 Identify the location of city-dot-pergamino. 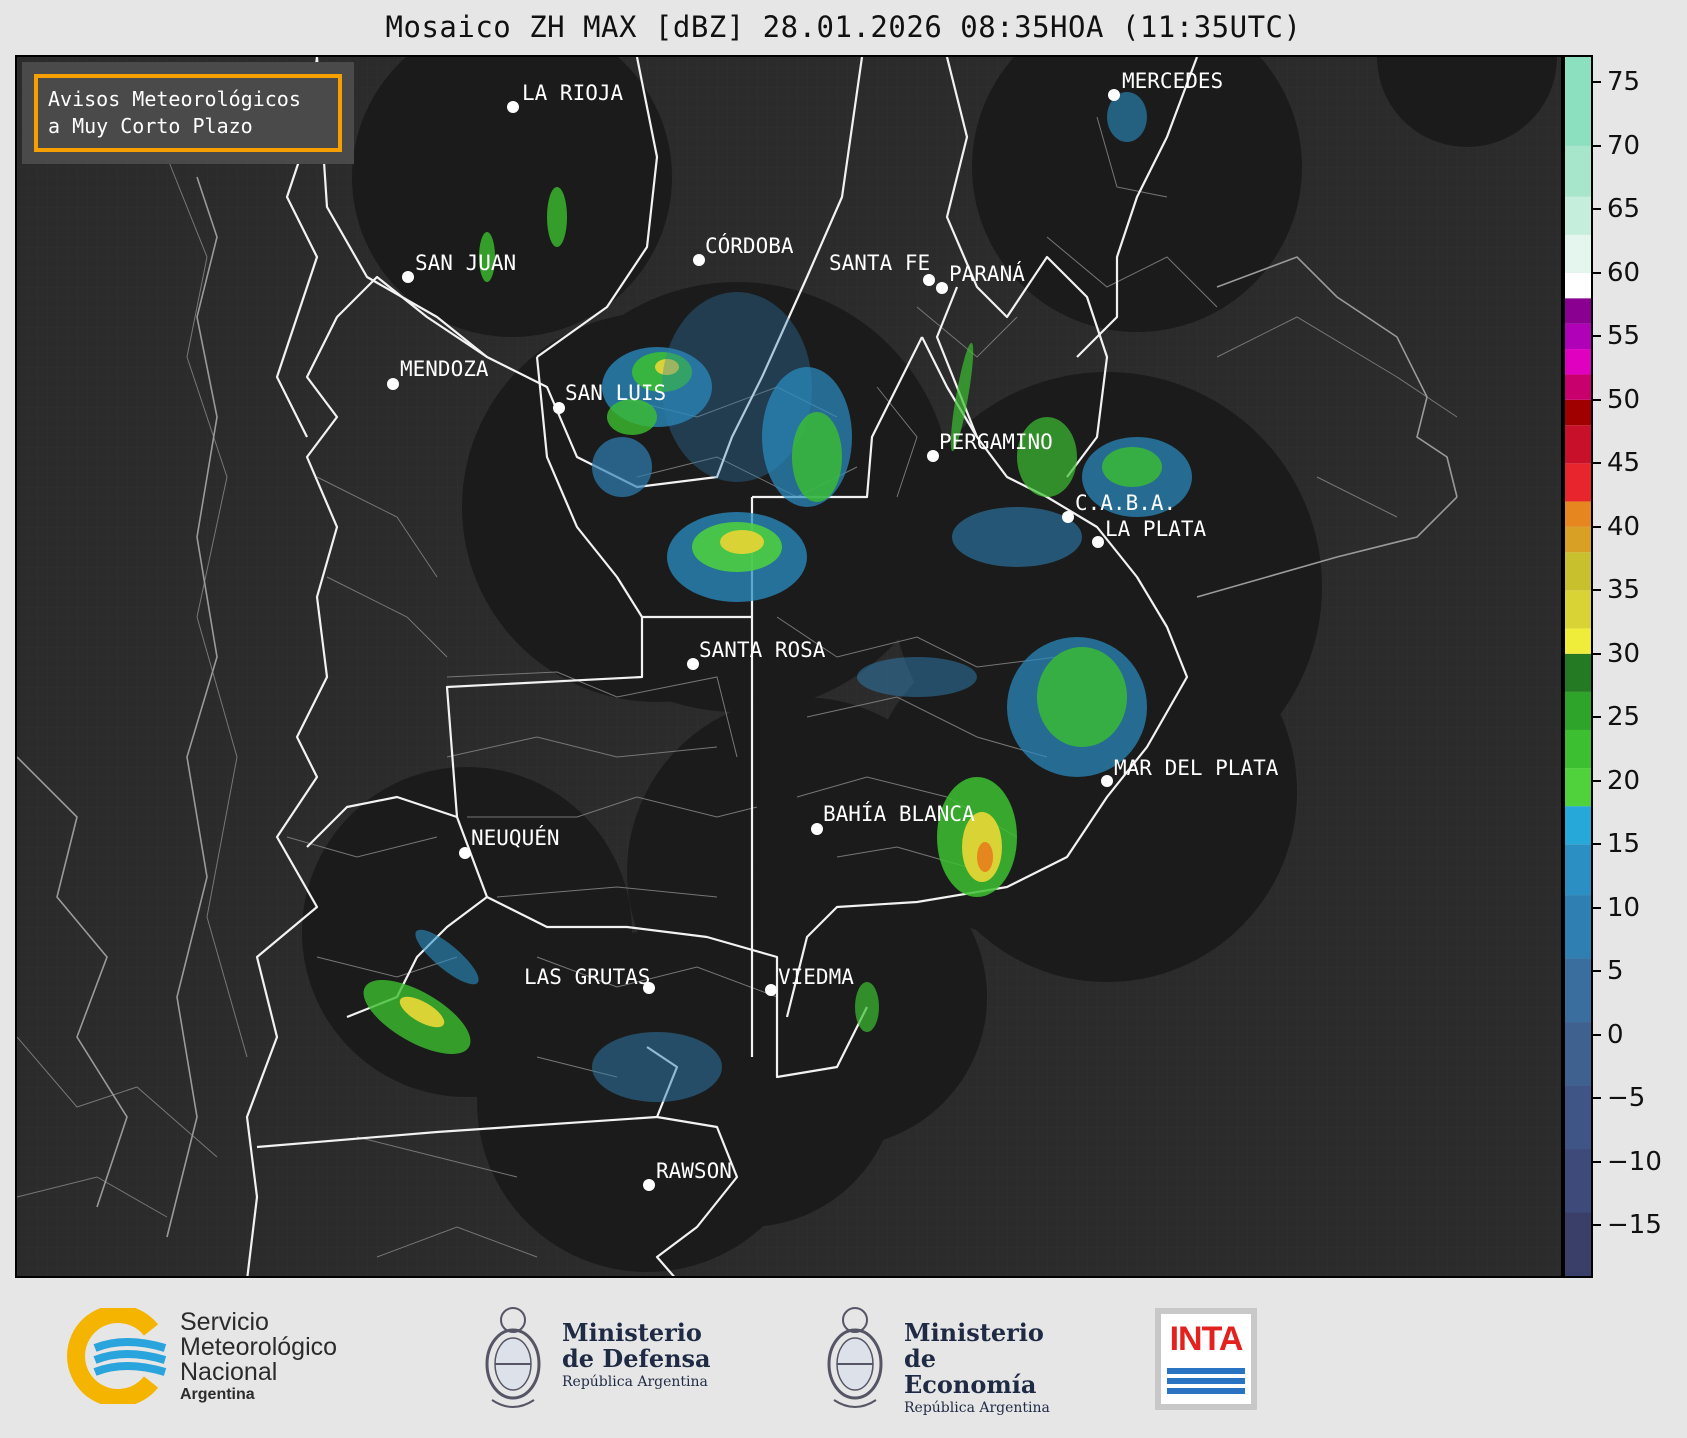
(933, 456).